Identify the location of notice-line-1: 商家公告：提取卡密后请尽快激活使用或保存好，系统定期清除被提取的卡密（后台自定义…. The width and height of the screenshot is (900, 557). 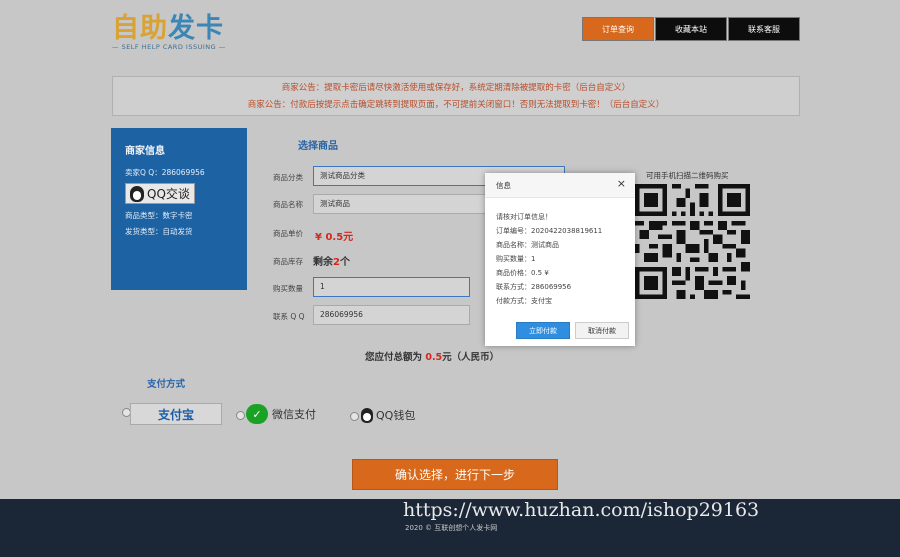
(456, 88).